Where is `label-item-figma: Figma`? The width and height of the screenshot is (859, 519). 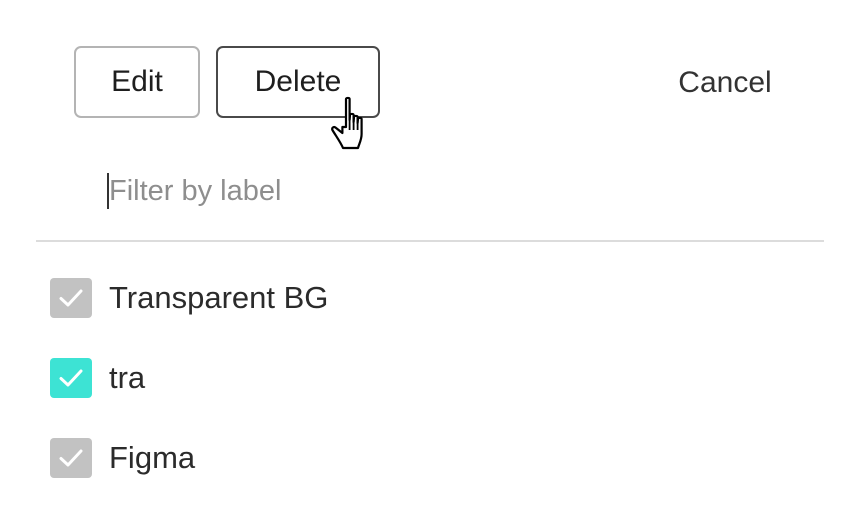
label-item-figma: Figma is located at coordinates (189, 458).